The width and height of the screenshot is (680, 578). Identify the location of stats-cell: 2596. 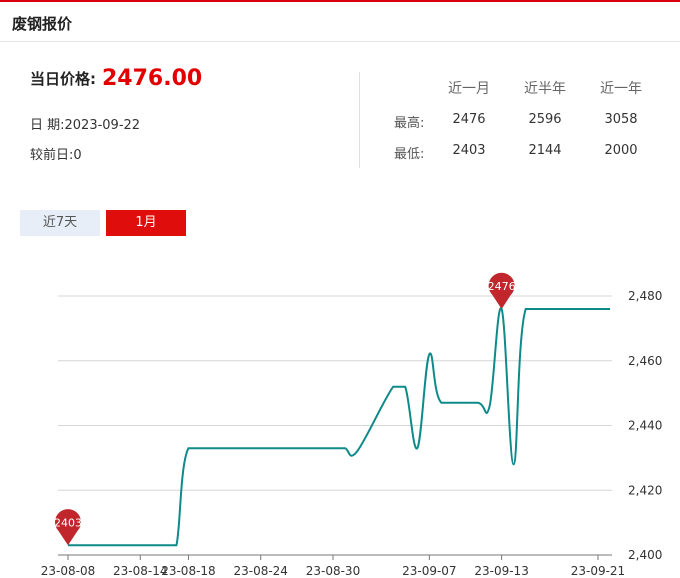
(545, 119).